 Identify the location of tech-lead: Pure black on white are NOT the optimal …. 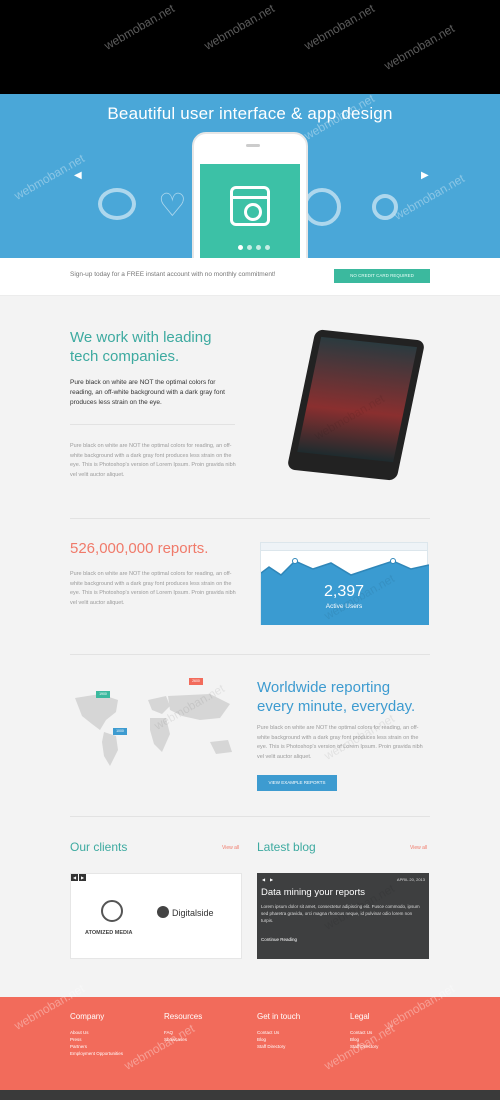
(147, 392).